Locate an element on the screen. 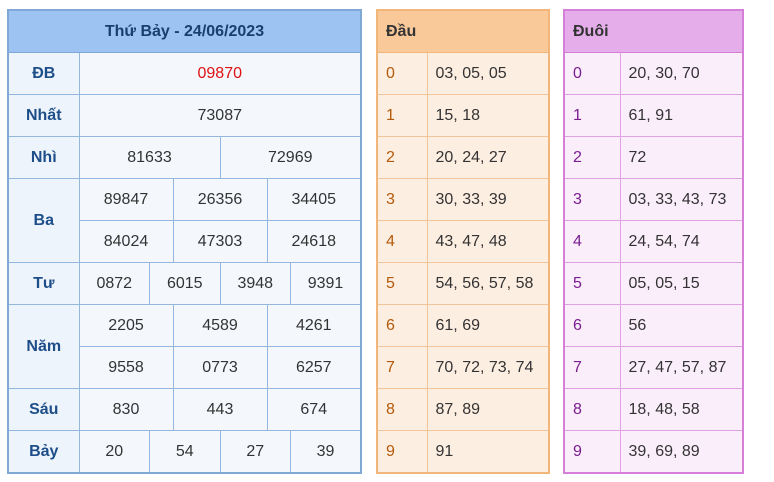  prize-value: 27 is located at coordinates (255, 452).